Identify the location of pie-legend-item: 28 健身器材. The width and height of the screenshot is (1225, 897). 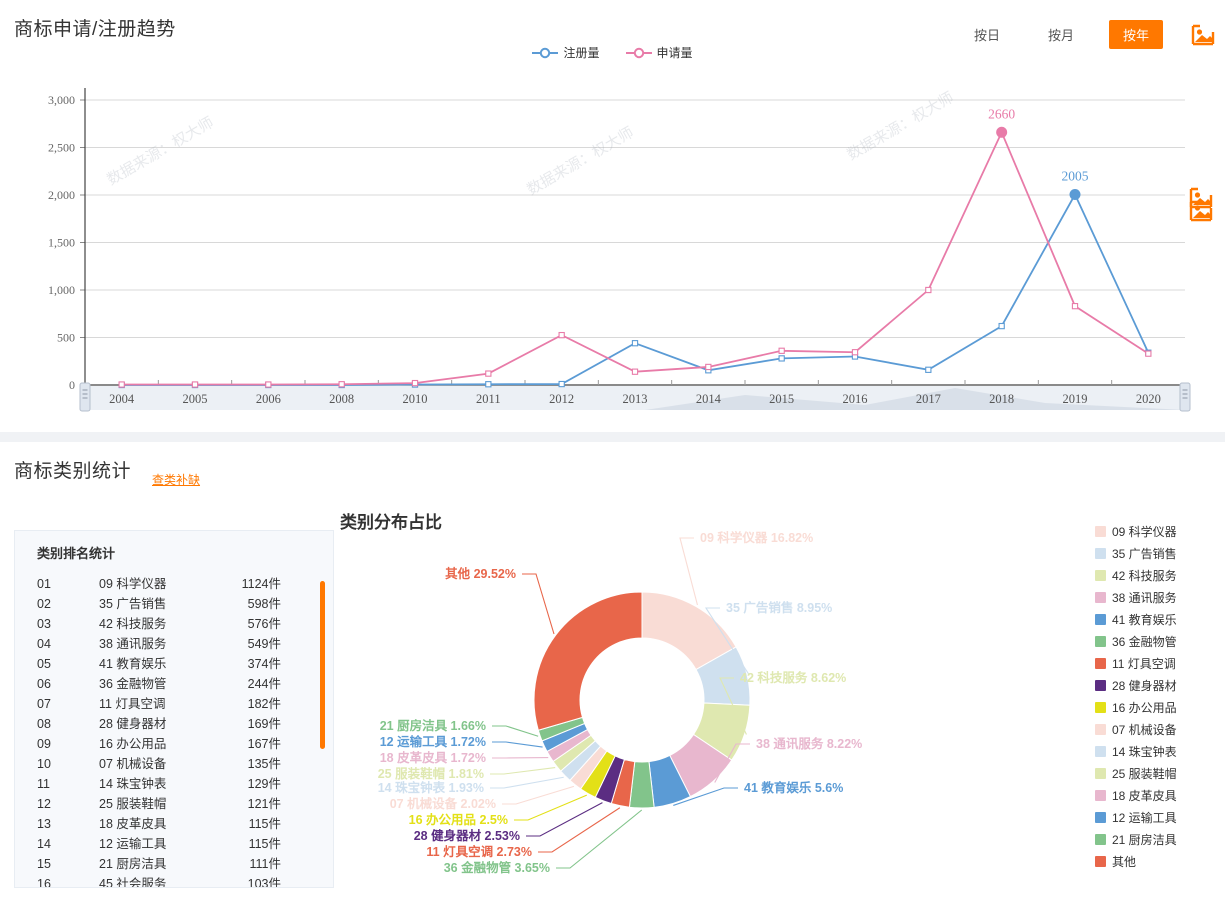
(1151, 685).